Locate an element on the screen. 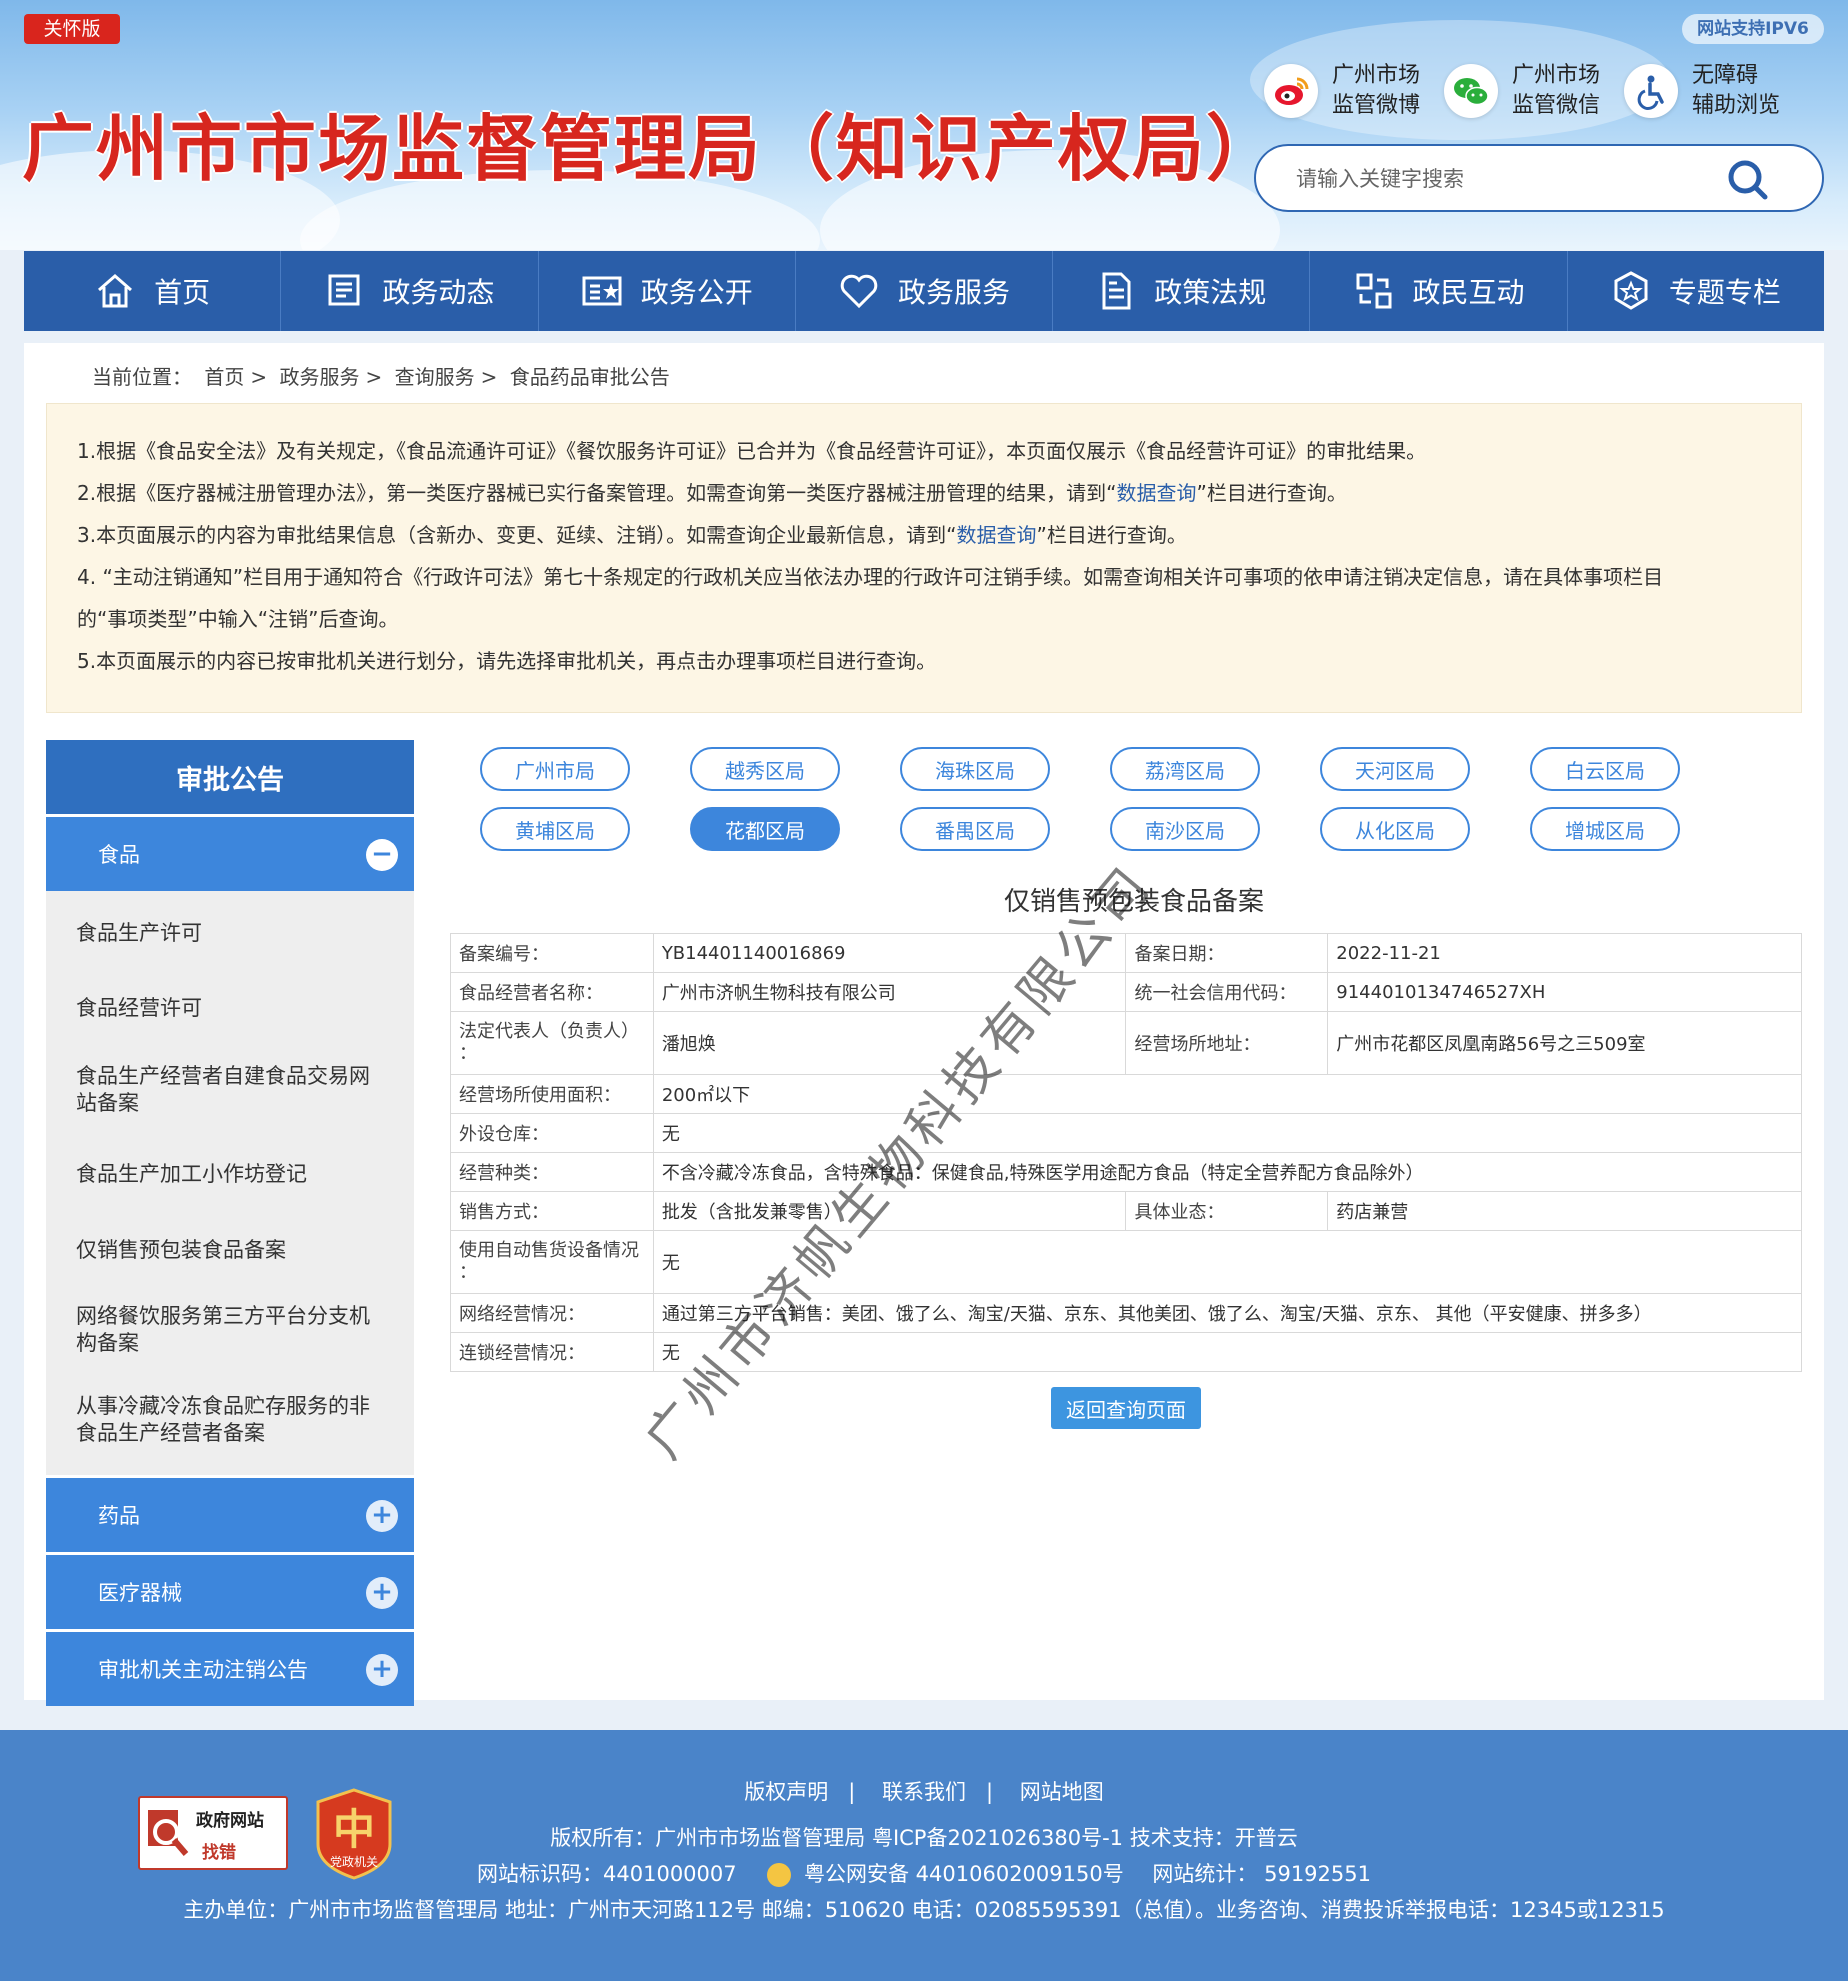  warehouse-value: 无 is located at coordinates (1227, 1133).